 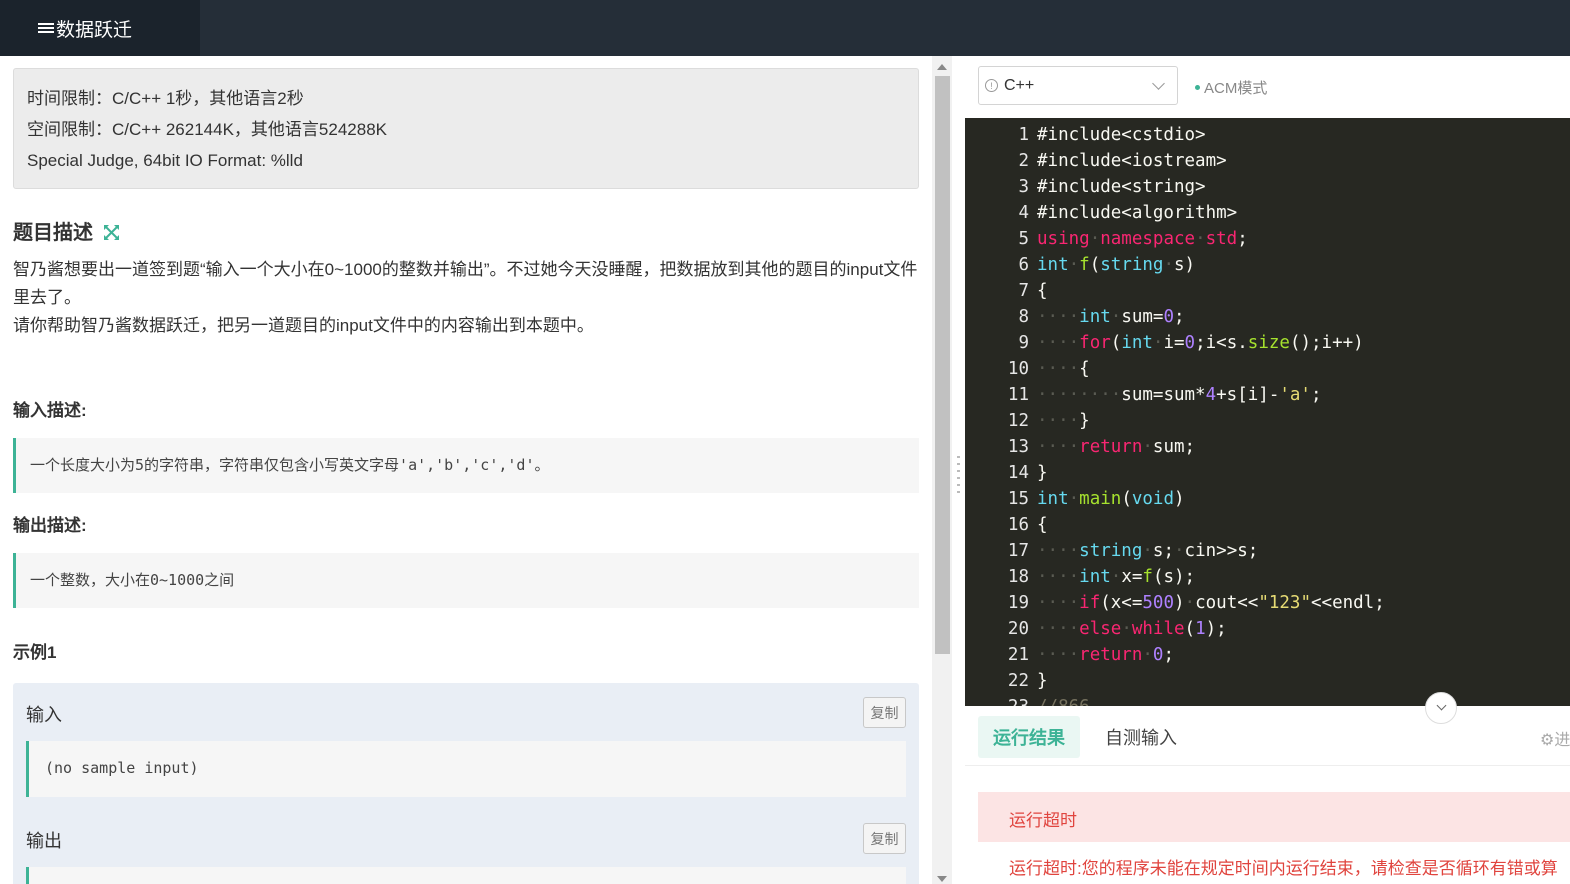 I want to click on code-line: 12 ····}, so click(x=1267, y=421).